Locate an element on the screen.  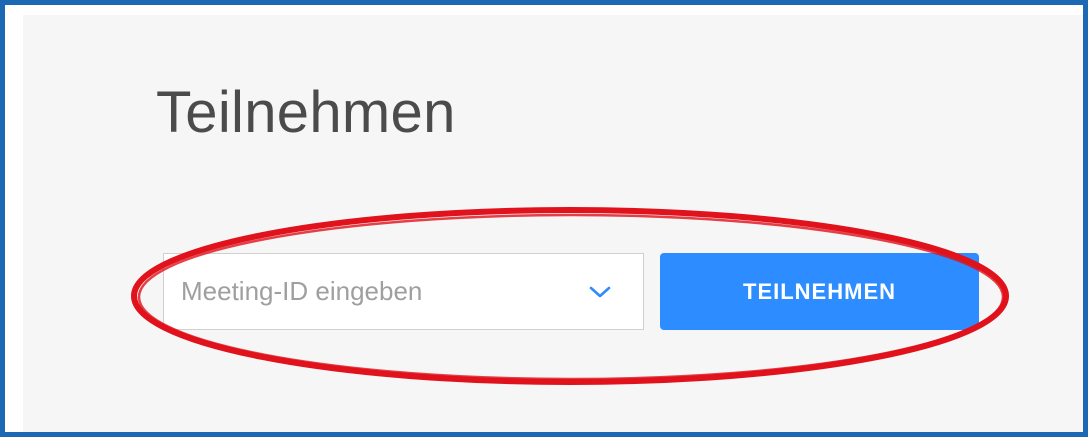
join-button: TEILNEHMEN is located at coordinates (819, 291).